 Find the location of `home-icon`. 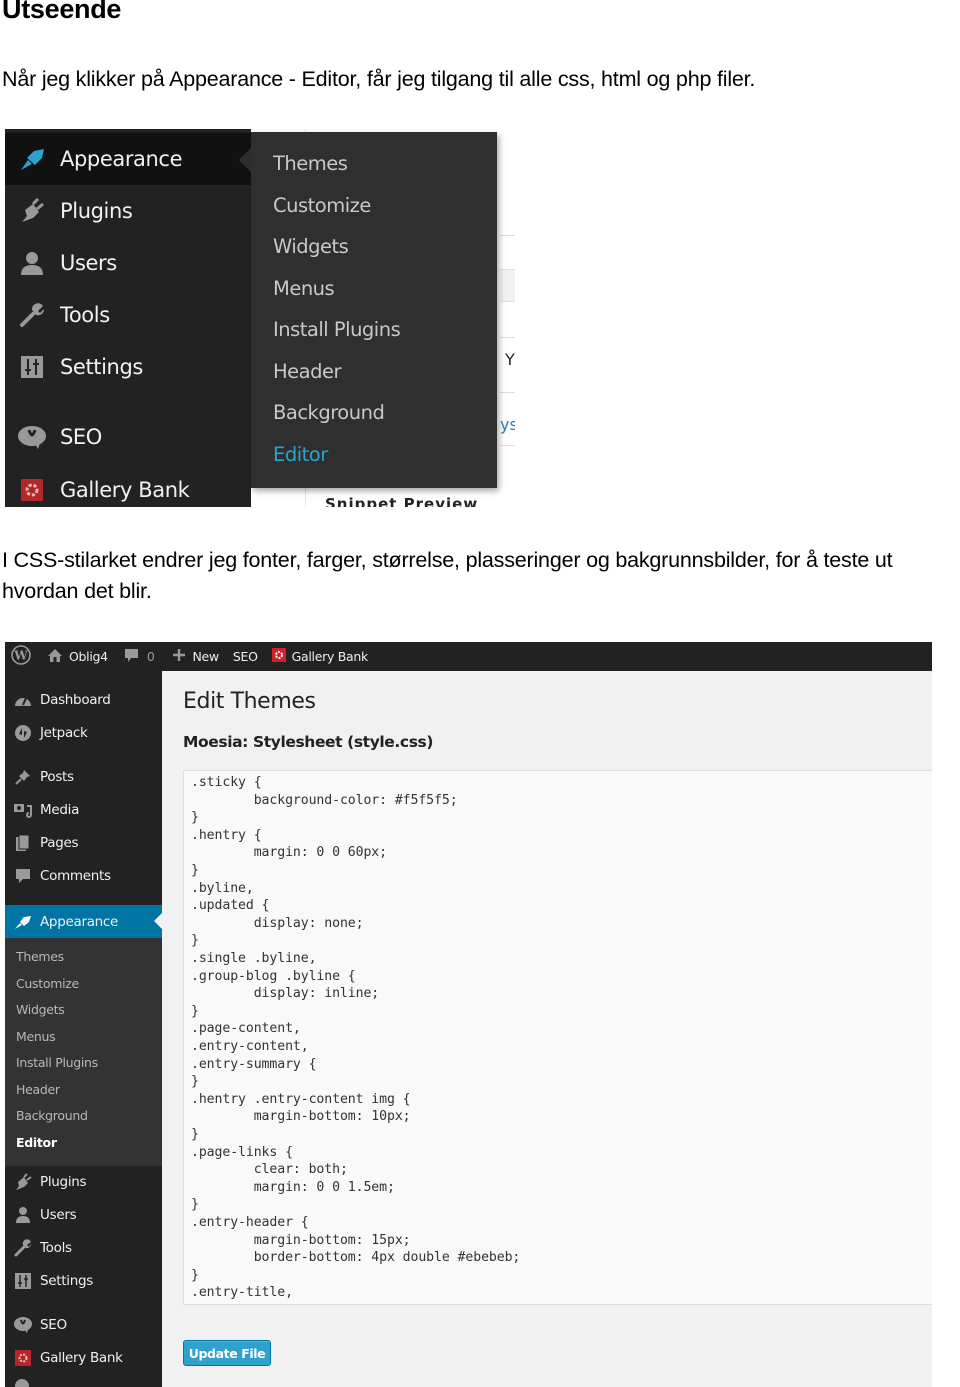

home-icon is located at coordinates (55, 657).